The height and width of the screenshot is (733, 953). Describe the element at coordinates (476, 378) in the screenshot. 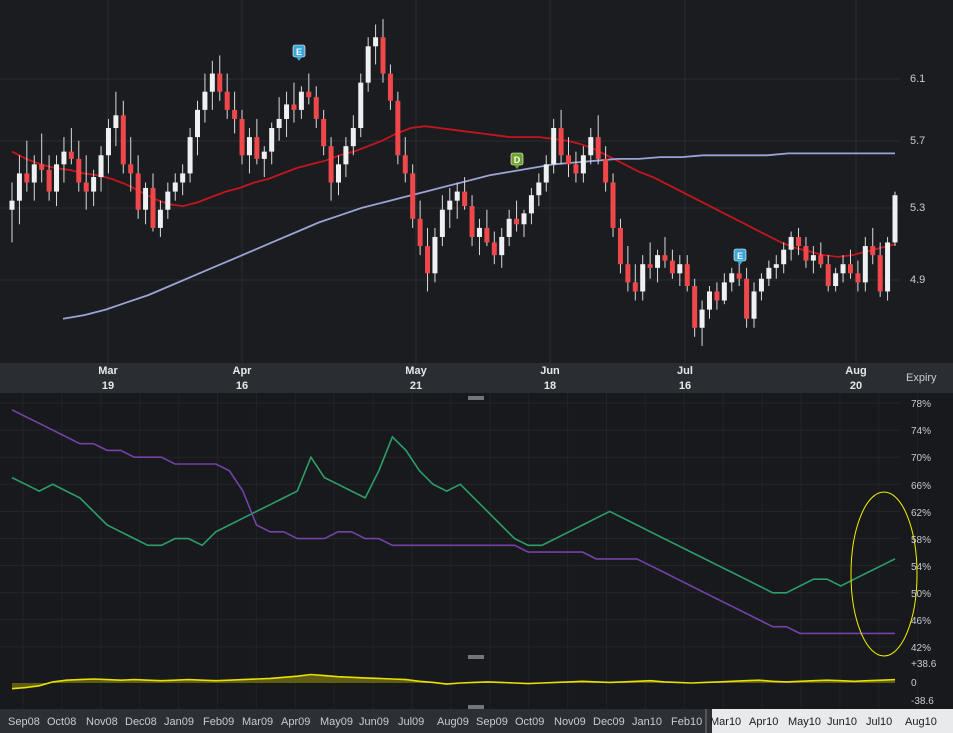

I see `expiry-axis-bar` at that location.